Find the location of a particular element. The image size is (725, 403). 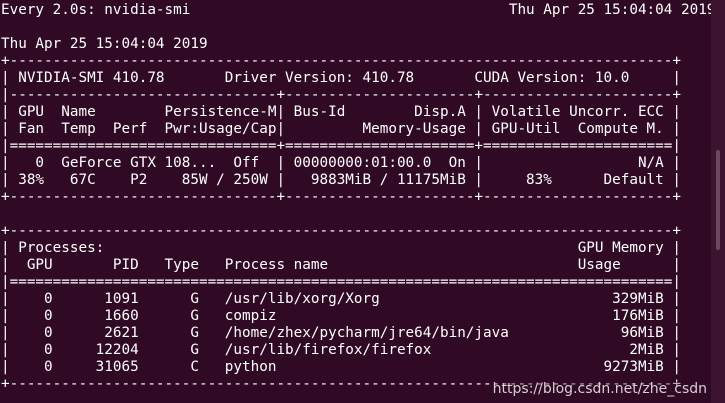

terminal-line: | Processes: GPU Memory | is located at coordinates (341, 248).